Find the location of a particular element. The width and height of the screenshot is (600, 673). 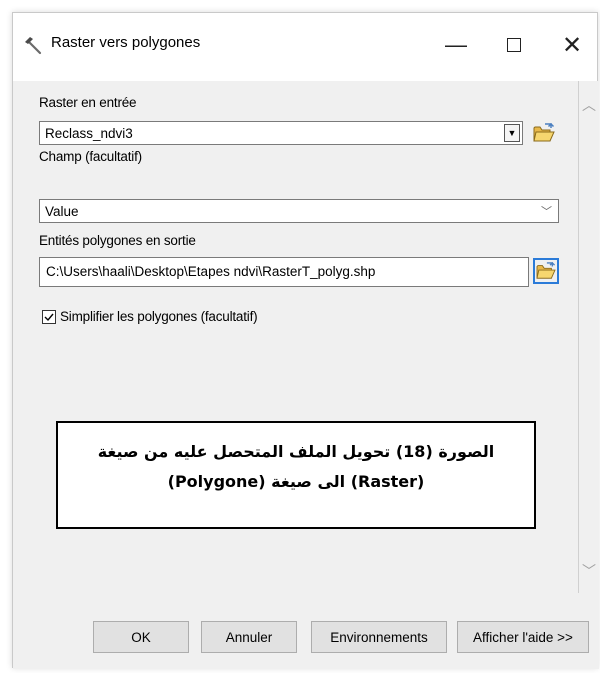

vertical-scrollbar: ︿ ﹀ is located at coordinates (589, 337).